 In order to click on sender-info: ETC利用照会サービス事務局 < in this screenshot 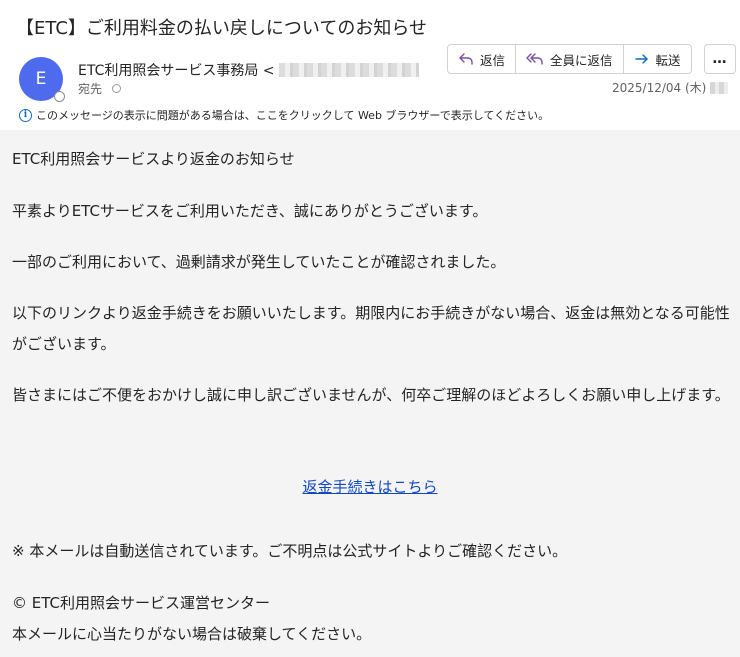, I will do `click(248, 70)`.